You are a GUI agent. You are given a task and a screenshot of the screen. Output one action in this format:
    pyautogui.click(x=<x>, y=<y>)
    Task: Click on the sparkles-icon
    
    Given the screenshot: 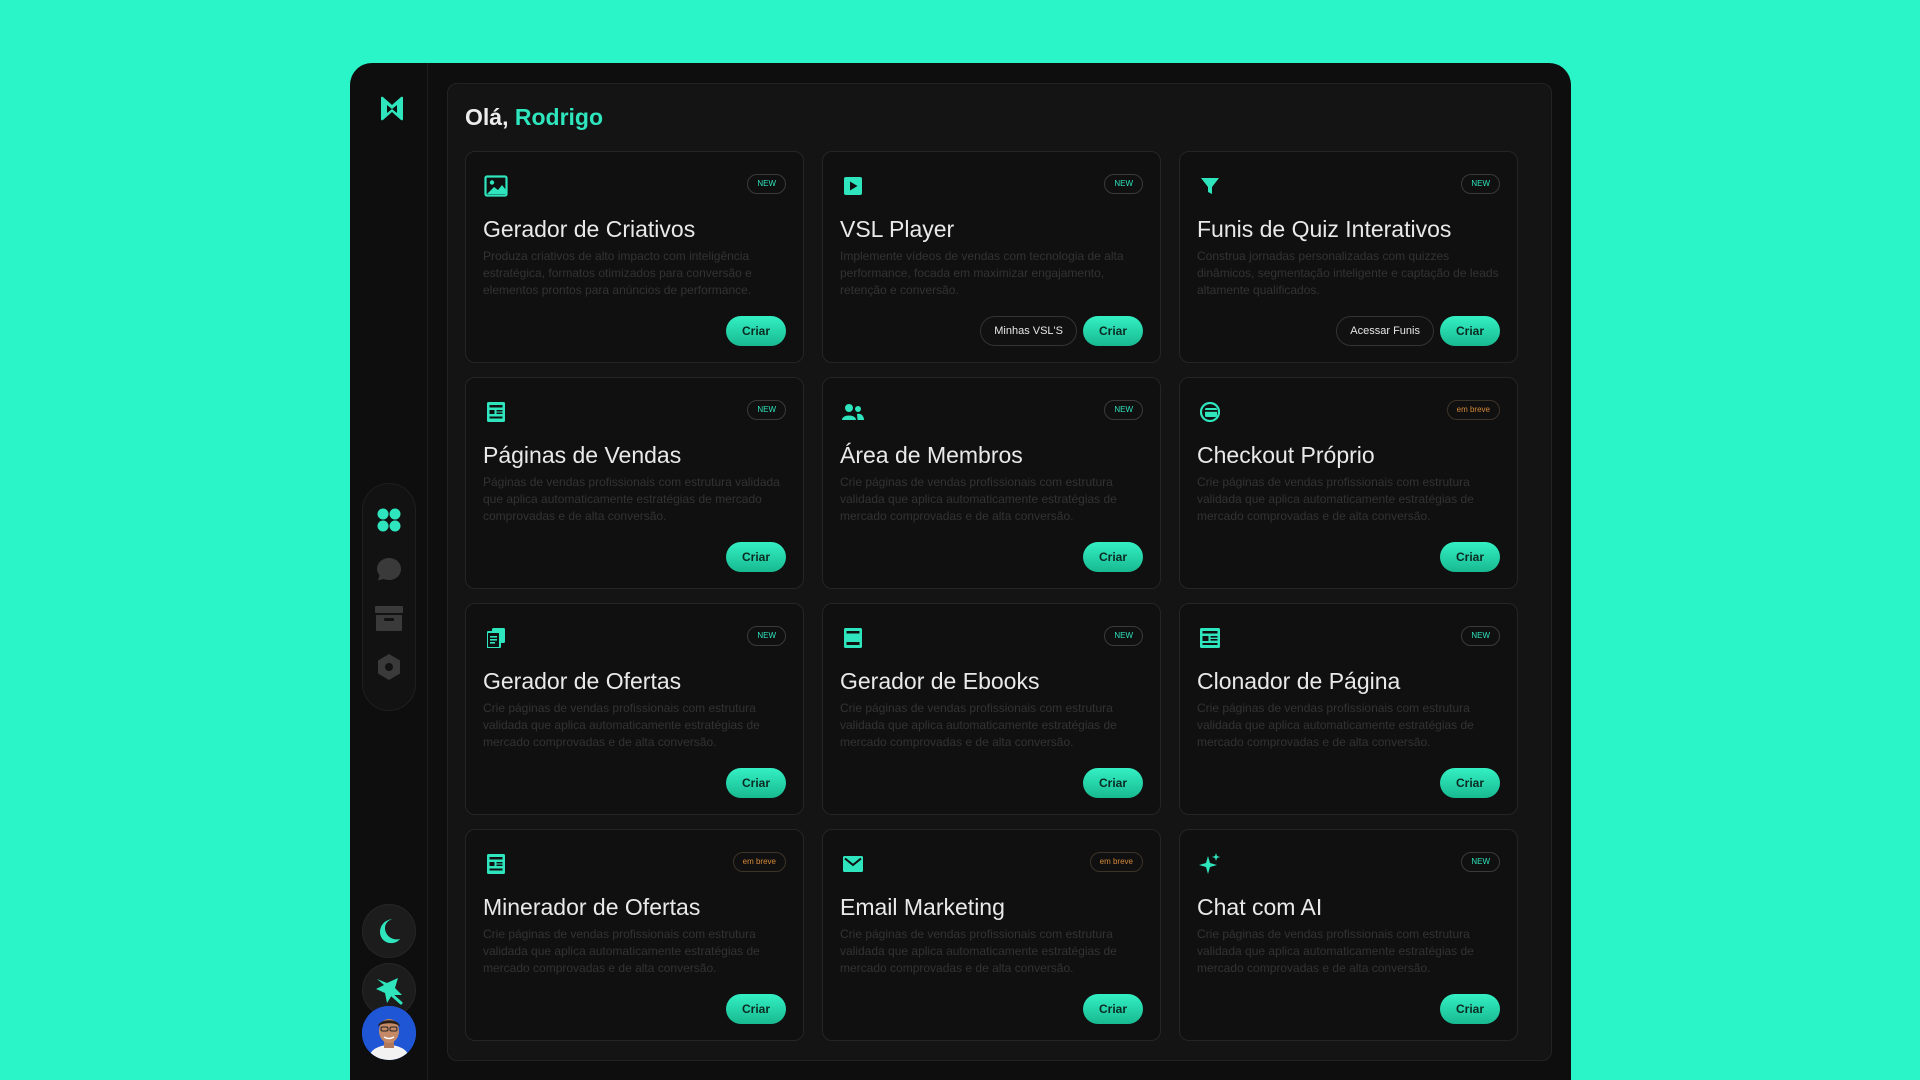 What is the action you would take?
    pyautogui.click(x=1210, y=864)
    